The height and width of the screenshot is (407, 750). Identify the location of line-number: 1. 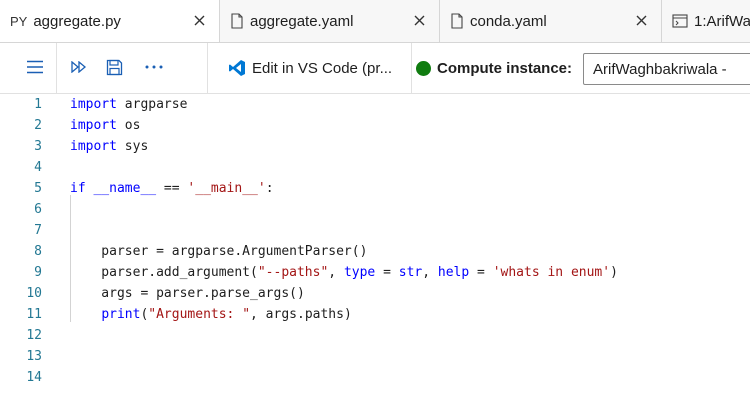
(38, 104).